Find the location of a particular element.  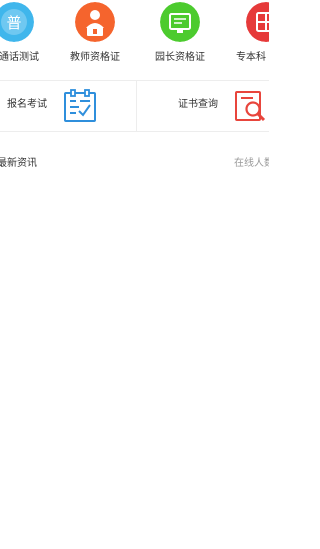

category-label: 普通话测试 is located at coordinates (19, 57).